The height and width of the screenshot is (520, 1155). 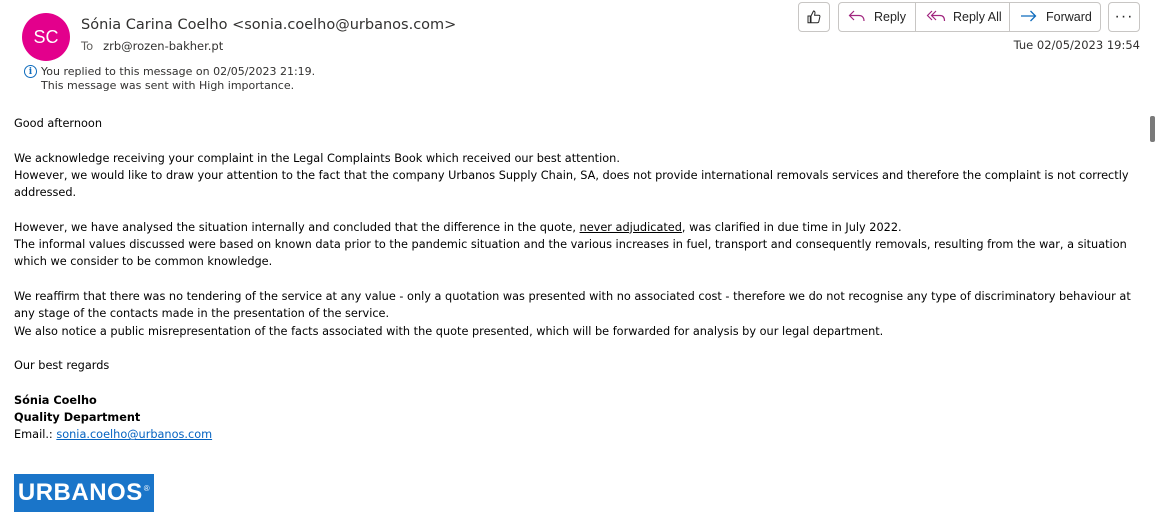 I want to click on reply-all-button: Reply All, so click(x=964, y=17).